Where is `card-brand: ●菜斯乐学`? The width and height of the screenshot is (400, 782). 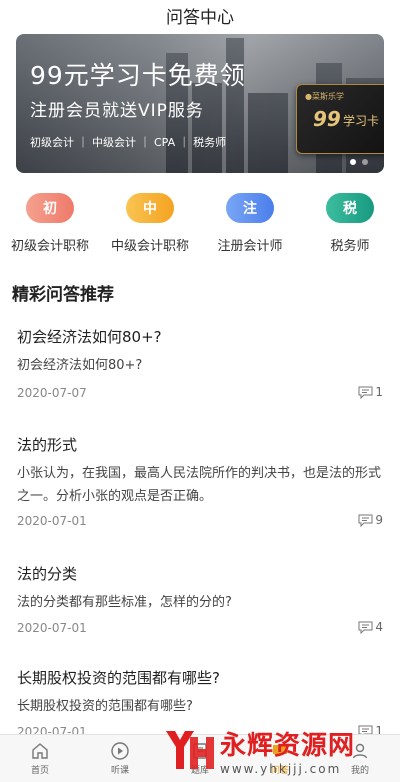
card-brand: ●菜斯乐学 is located at coordinates (324, 96).